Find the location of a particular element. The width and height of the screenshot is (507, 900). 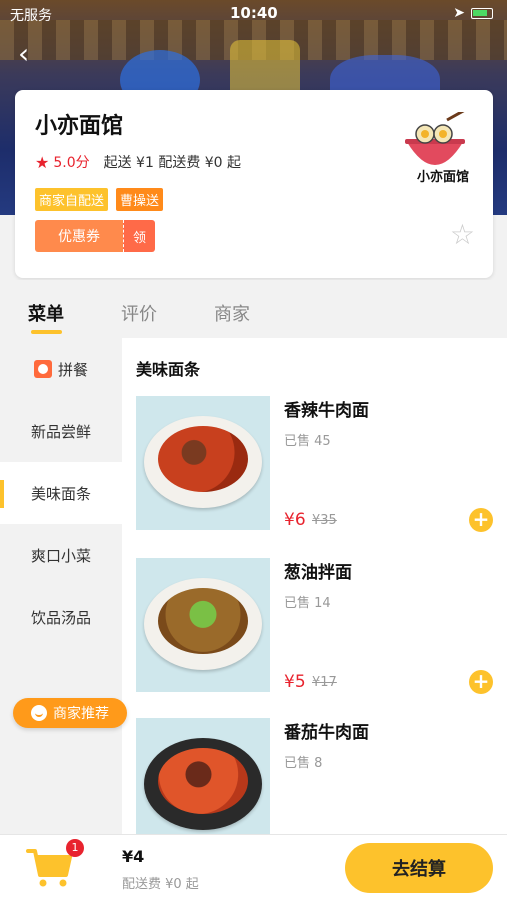

shop-tags: 商家自配送 曹操送 is located at coordinates (99, 199).